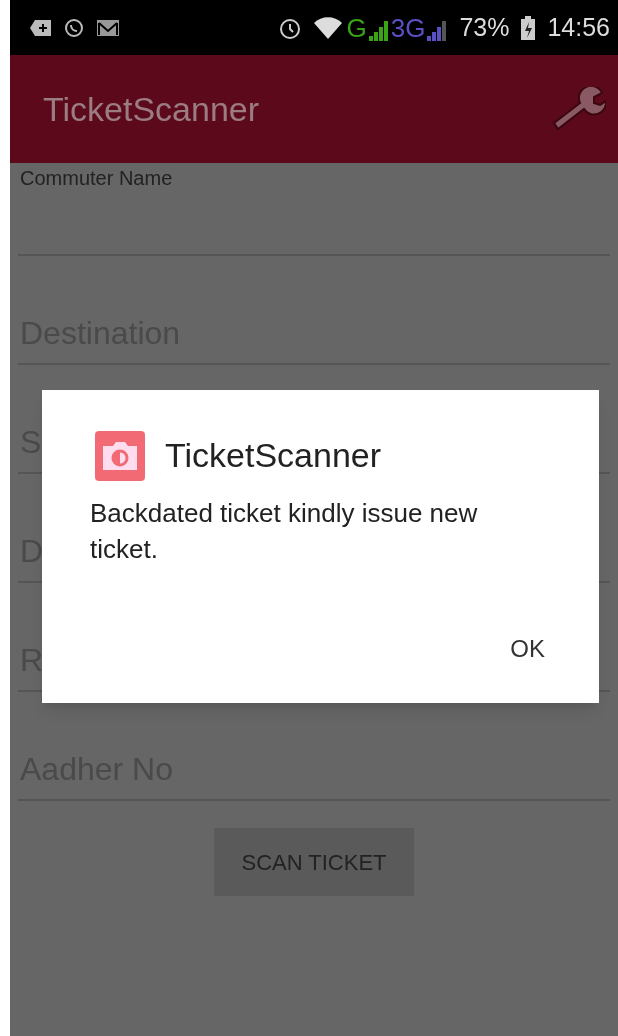 This screenshot has width=618, height=1036. What do you see at coordinates (328, 27) in the screenshot?
I see `wifi-icon` at bounding box center [328, 27].